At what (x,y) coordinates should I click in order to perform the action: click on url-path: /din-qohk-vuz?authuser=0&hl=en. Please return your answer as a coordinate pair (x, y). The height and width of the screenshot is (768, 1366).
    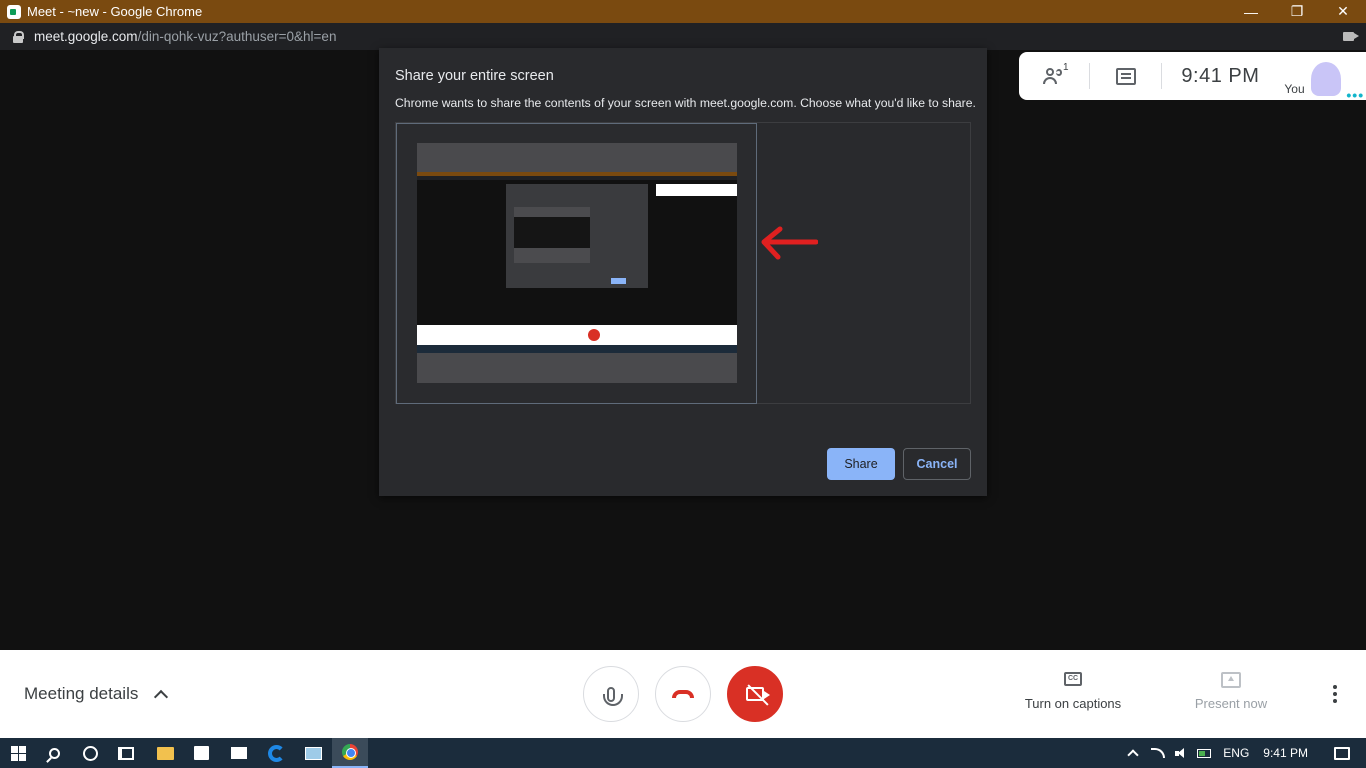
    Looking at the image, I should click on (237, 36).